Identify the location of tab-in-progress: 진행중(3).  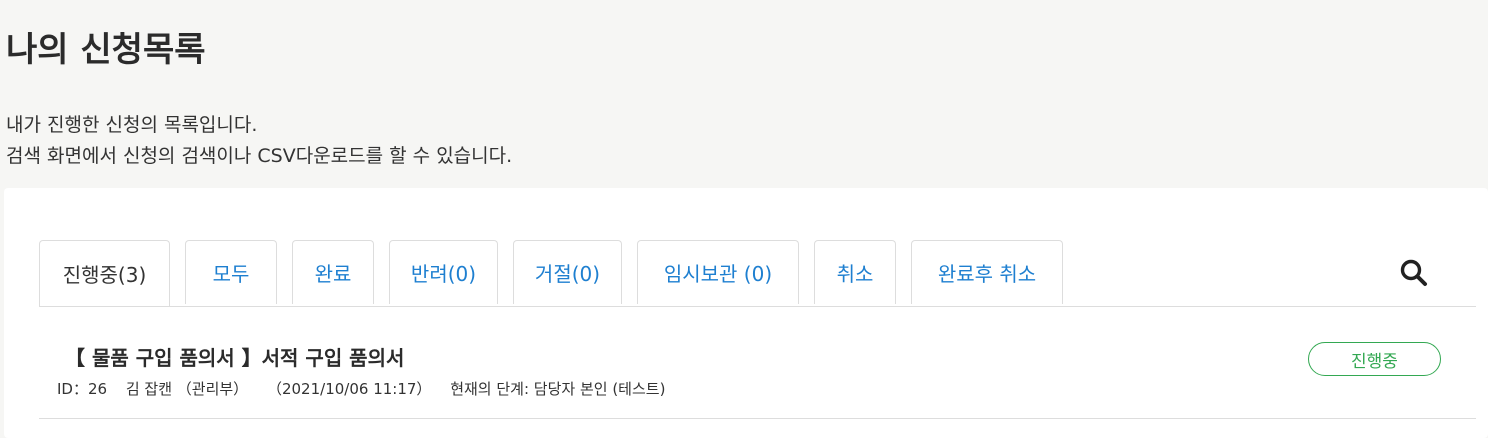
(104, 273).